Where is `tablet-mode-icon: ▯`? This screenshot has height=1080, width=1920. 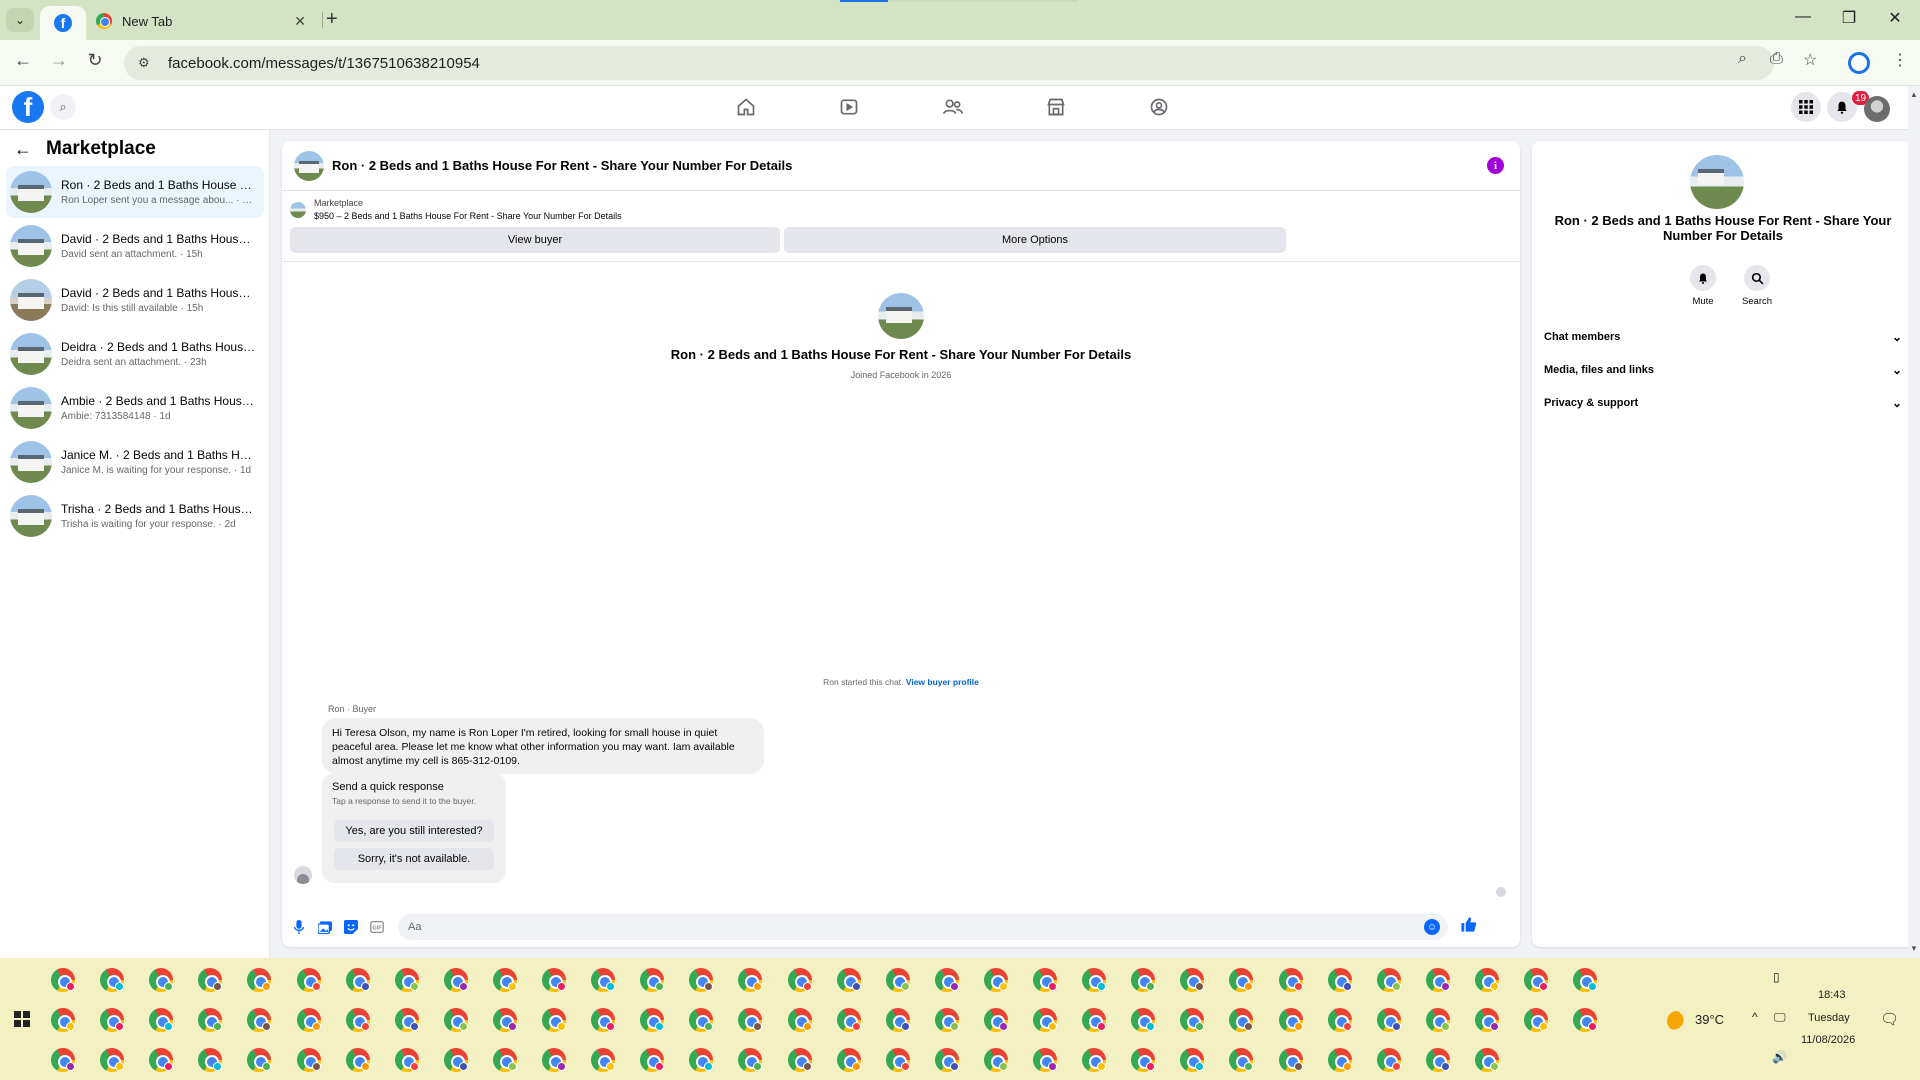
tablet-mode-icon: ▯ is located at coordinates (1776, 977).